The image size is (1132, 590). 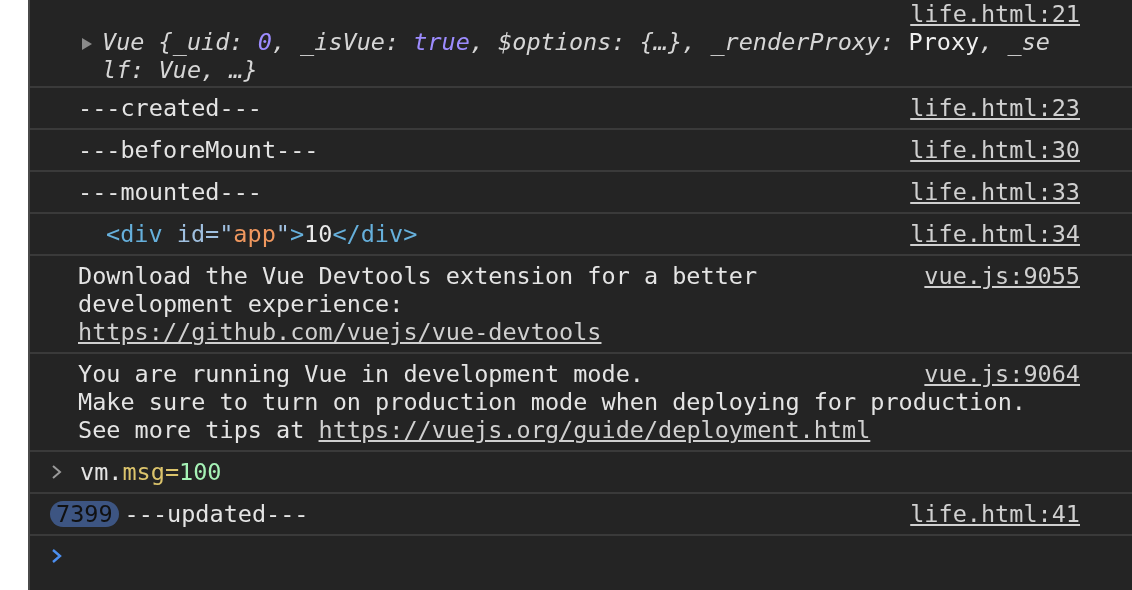 I want to click on prompt-chevron-icon, so click(x=57, y=556).